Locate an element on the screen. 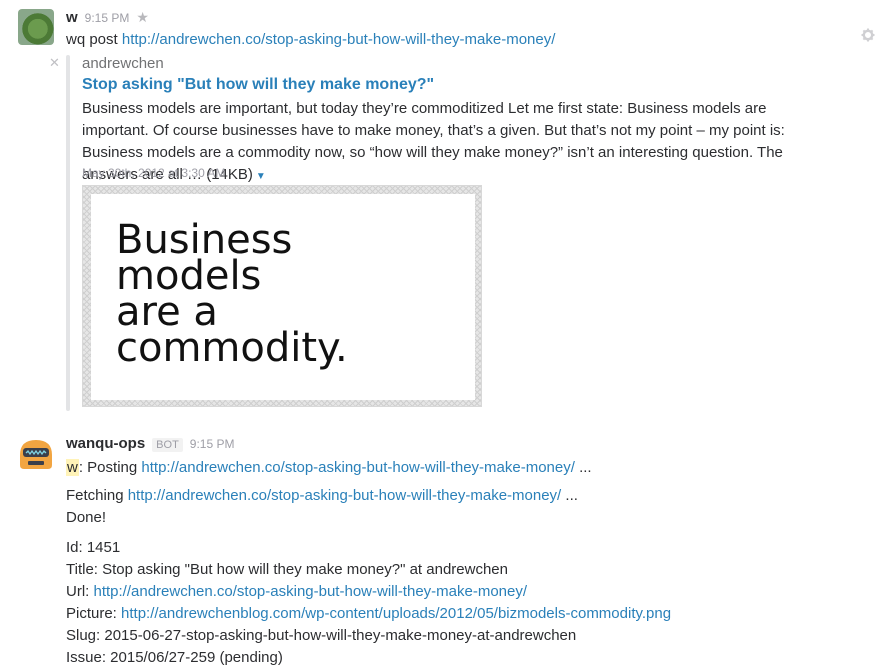  author-name: w is located at coordinates (72, 17).